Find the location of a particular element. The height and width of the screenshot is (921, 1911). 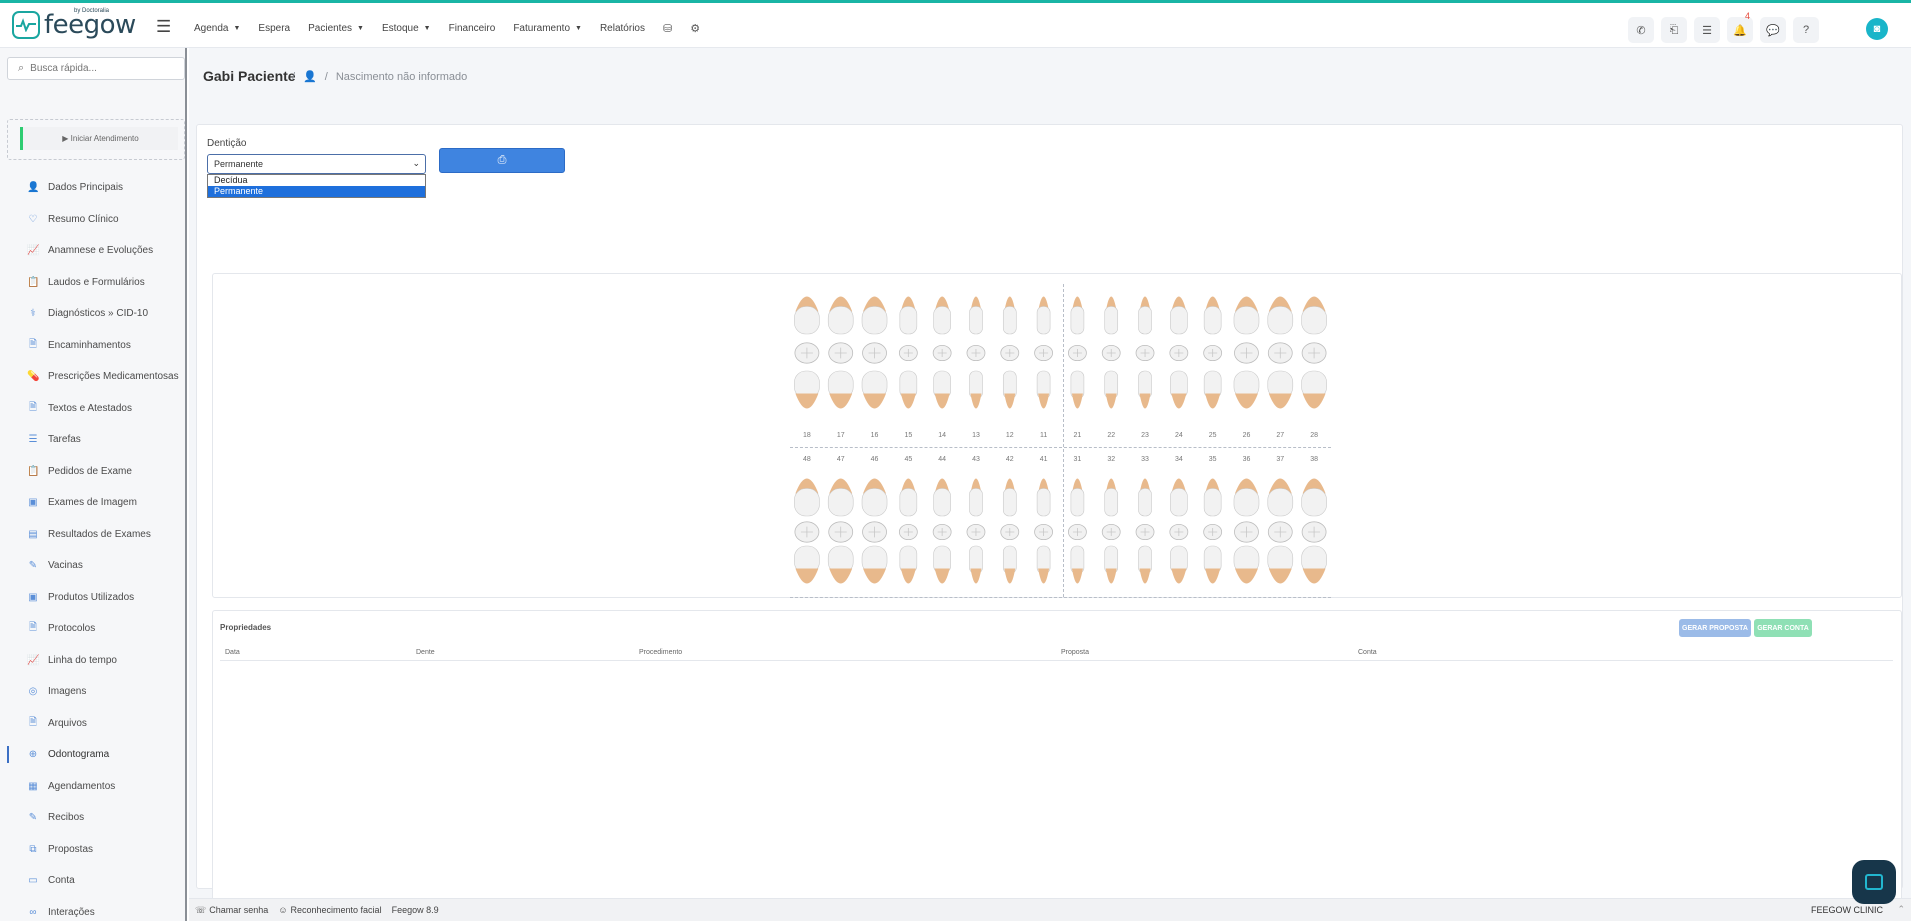

nav-estoque: Estoque ▼ is located at coordinates (406, 28).